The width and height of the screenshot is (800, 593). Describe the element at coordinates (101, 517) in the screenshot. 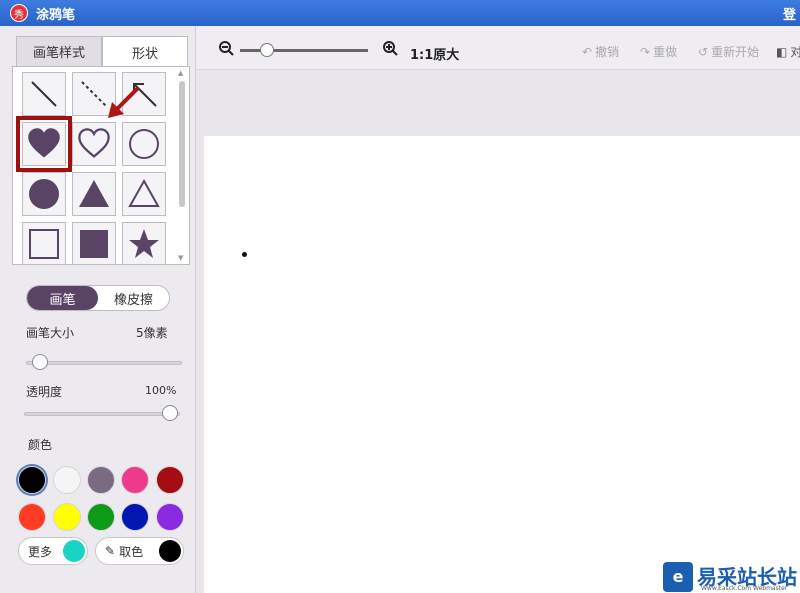

I see `color-swatch-green` at that location.